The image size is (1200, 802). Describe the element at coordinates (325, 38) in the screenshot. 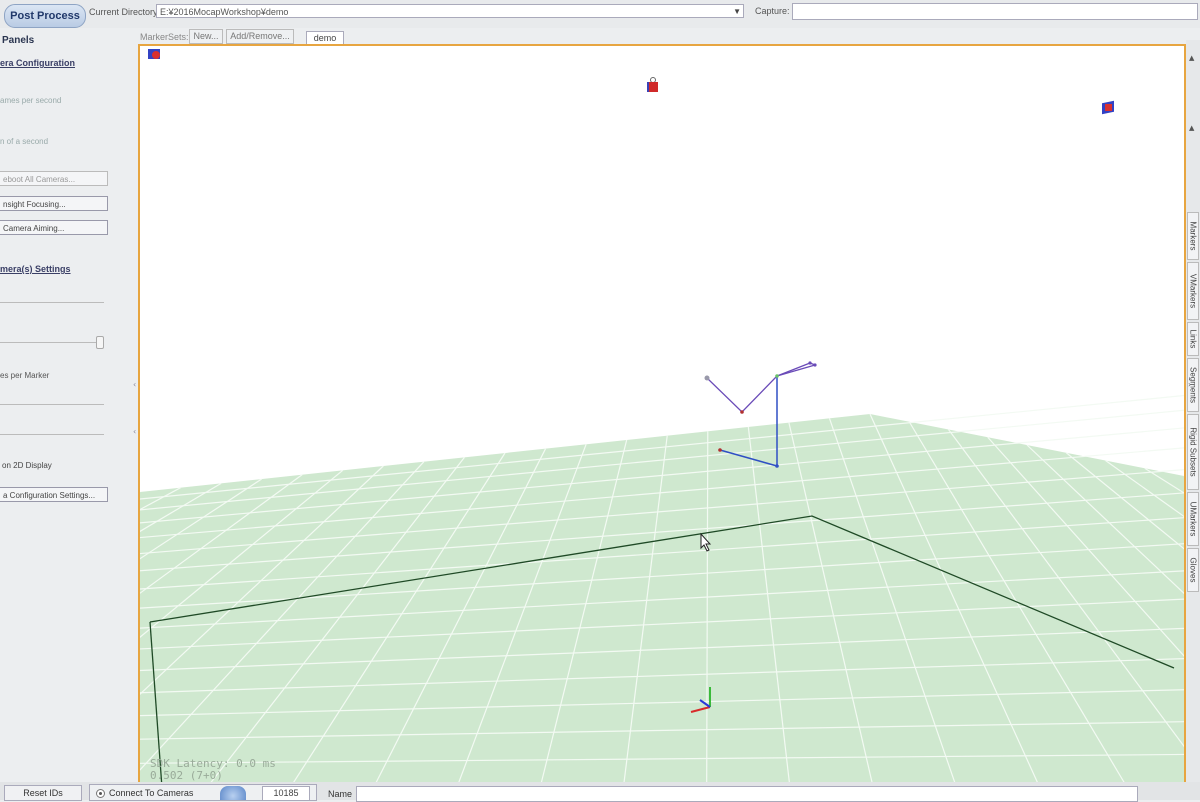

I see `markerset-tab-demo: demo` at that location.